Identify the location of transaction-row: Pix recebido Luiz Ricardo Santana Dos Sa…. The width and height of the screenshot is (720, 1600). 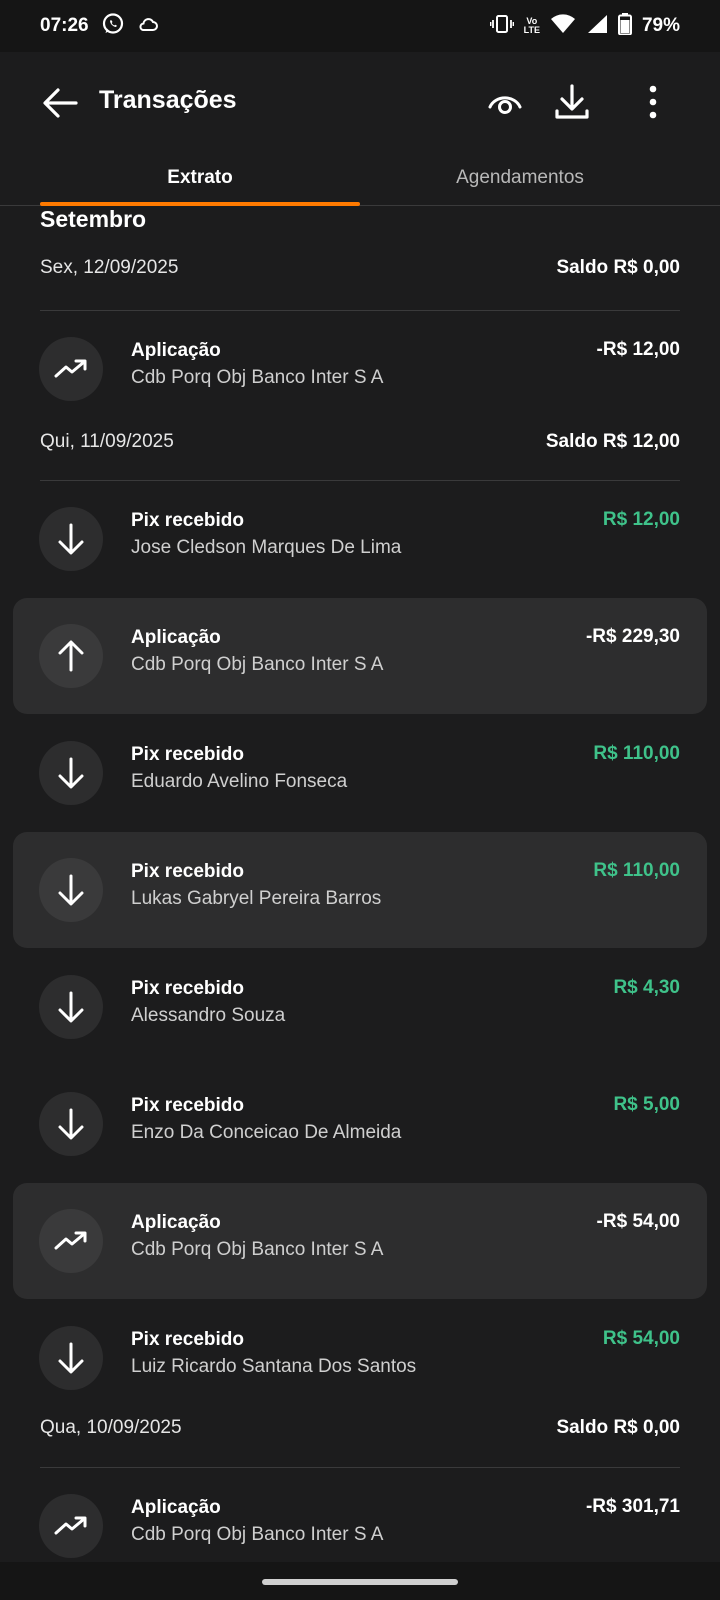
(360, 1358).